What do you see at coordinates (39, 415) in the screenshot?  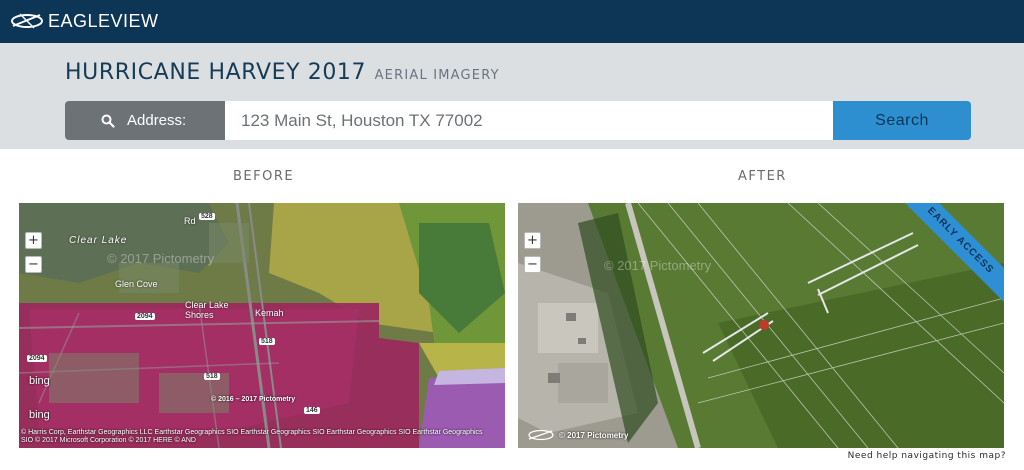 I see `bing-logo-2: bing` at bounding box center [39, 415].